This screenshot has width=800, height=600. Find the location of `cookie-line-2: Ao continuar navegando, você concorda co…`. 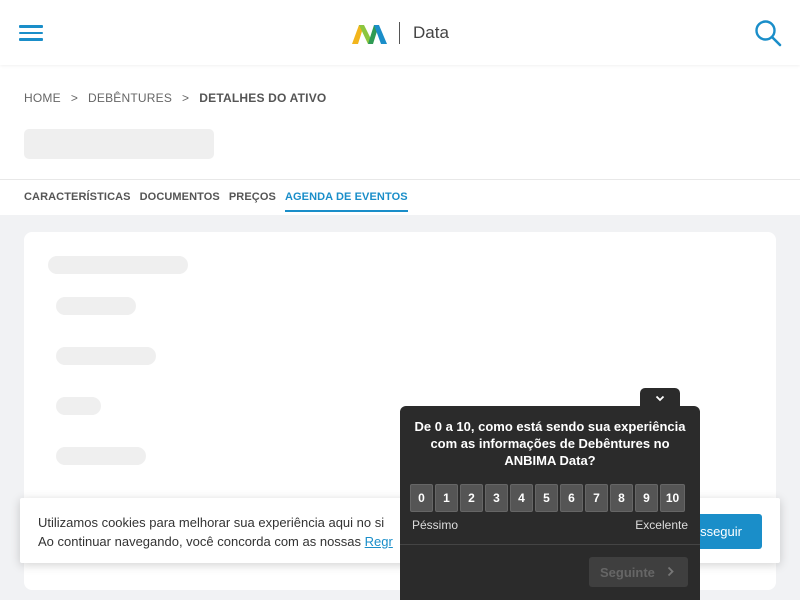

cookie-line-2: Ao continuar navegando, você concorda co… is located at coordinates (215, 541).